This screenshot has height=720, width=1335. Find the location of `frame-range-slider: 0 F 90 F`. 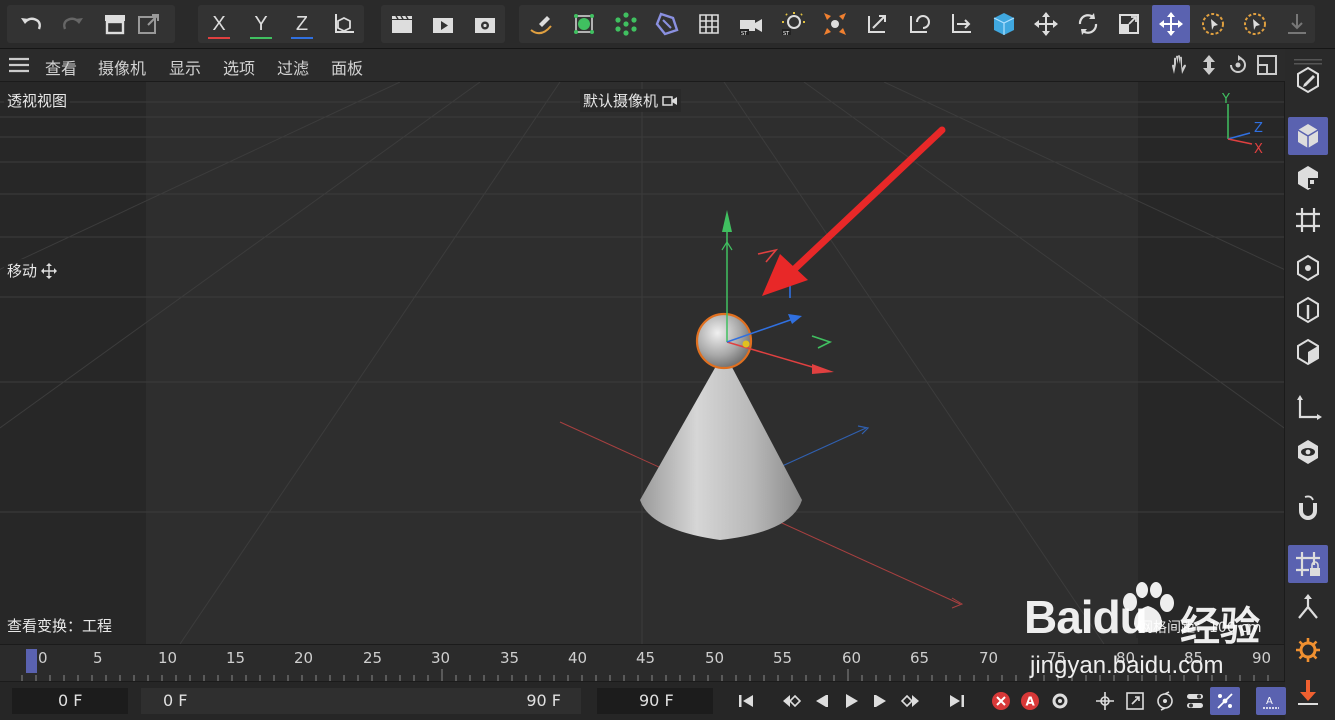

frame-range-slider: 0 F 90 F is located at coordinates (361, 701).